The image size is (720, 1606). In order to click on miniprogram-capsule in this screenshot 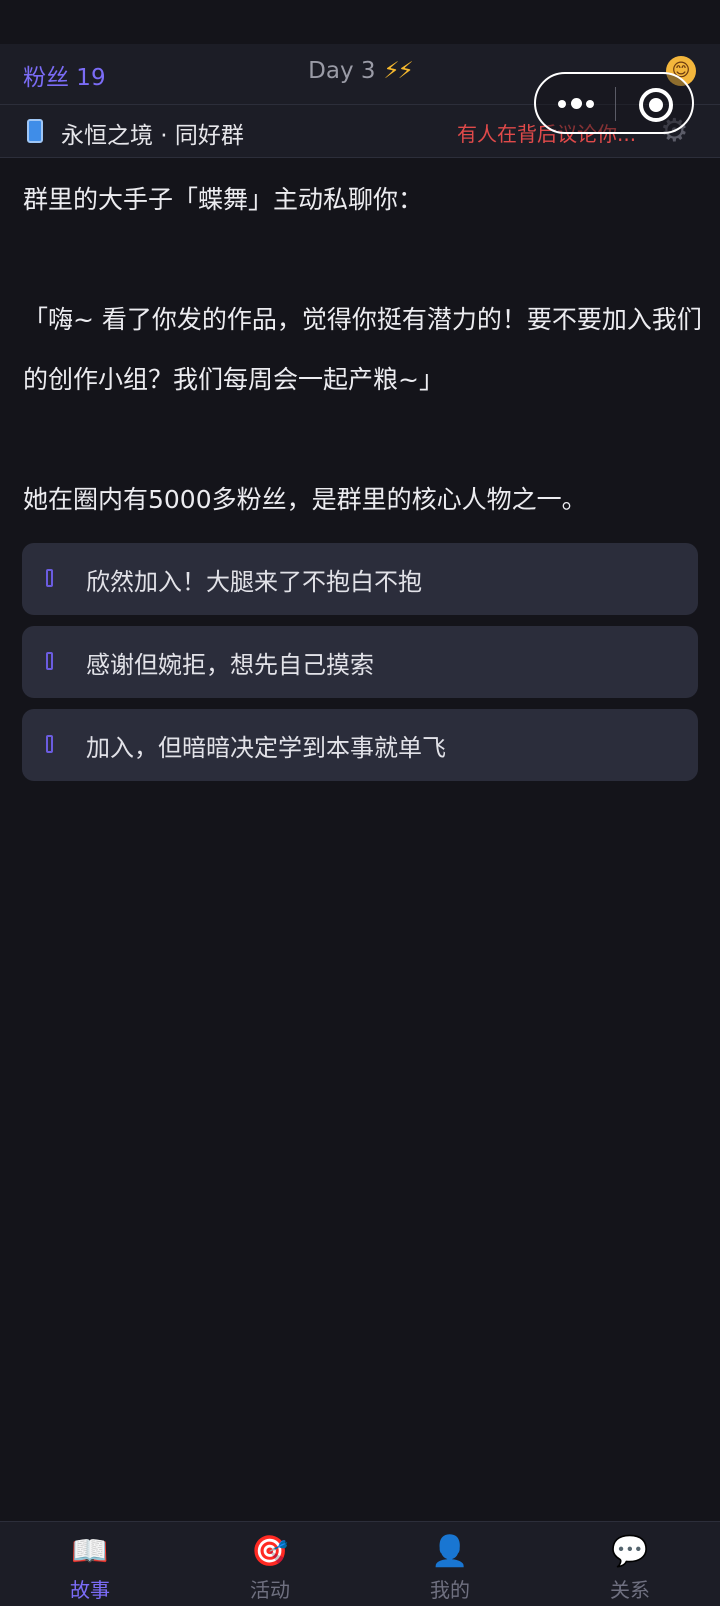, I will do `click(614, 103)`.